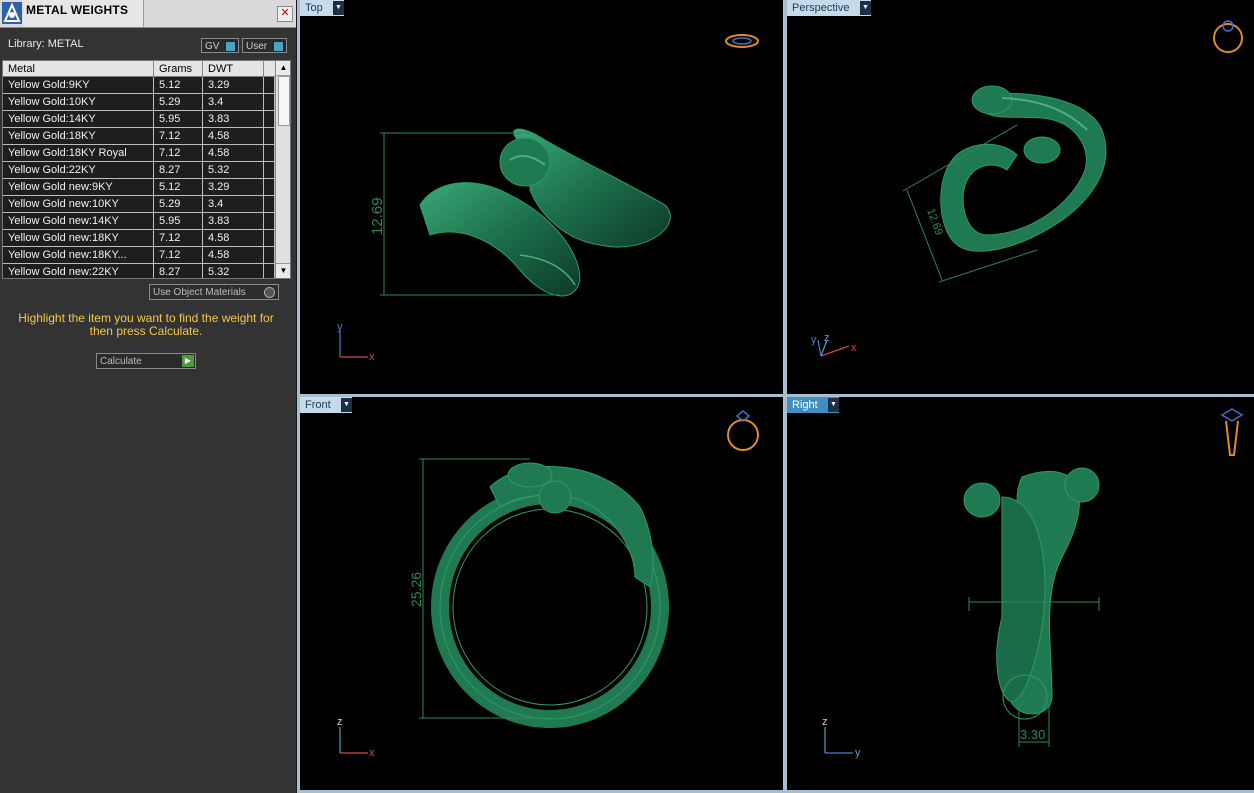 Image resolution: width=1254 pixels, height=793 pixels. Describe the element at coordinates (178, 204) in the screenshot. I see `grams-cell: 5.29` at that location.